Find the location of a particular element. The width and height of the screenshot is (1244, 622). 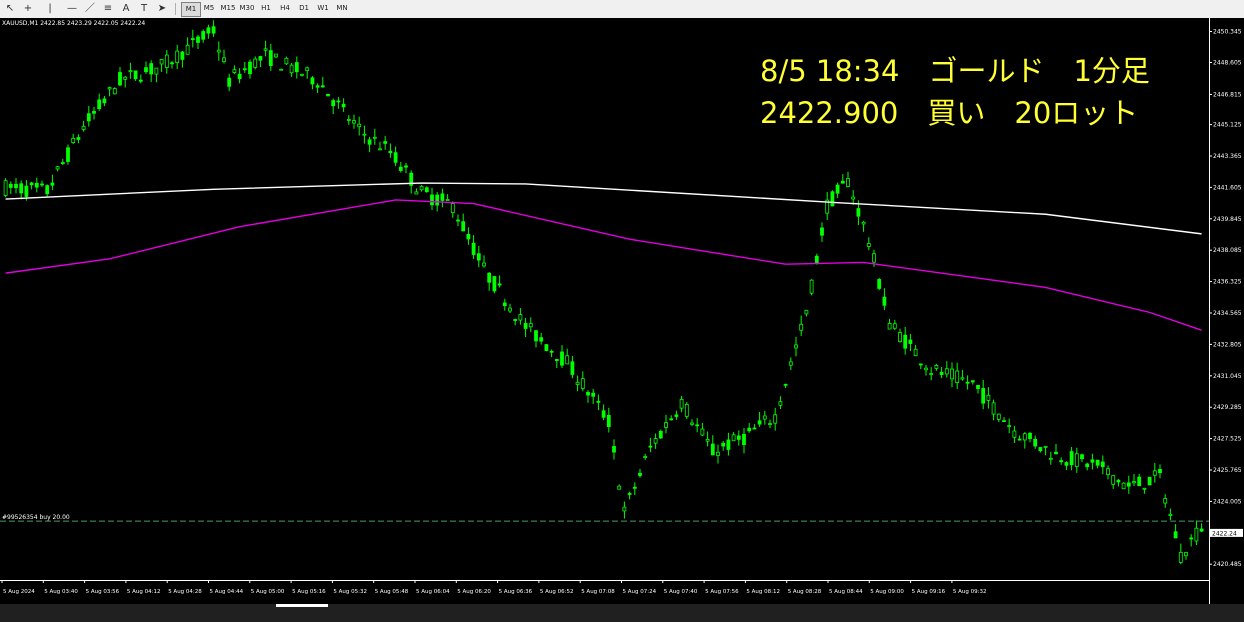

active-chart-tab is located at coordinates (302, 605).